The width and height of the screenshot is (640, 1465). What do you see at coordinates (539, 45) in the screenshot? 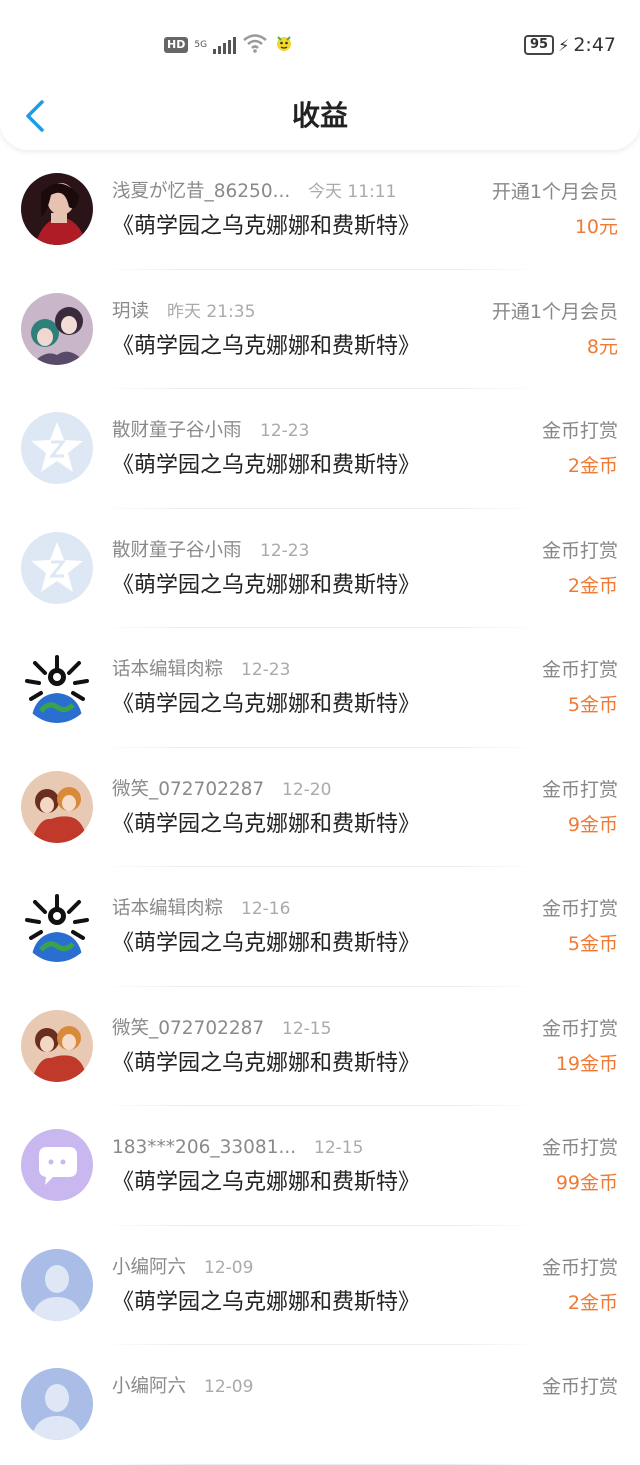
I see `battery-icon: 95` at bounding box center [539, 45].